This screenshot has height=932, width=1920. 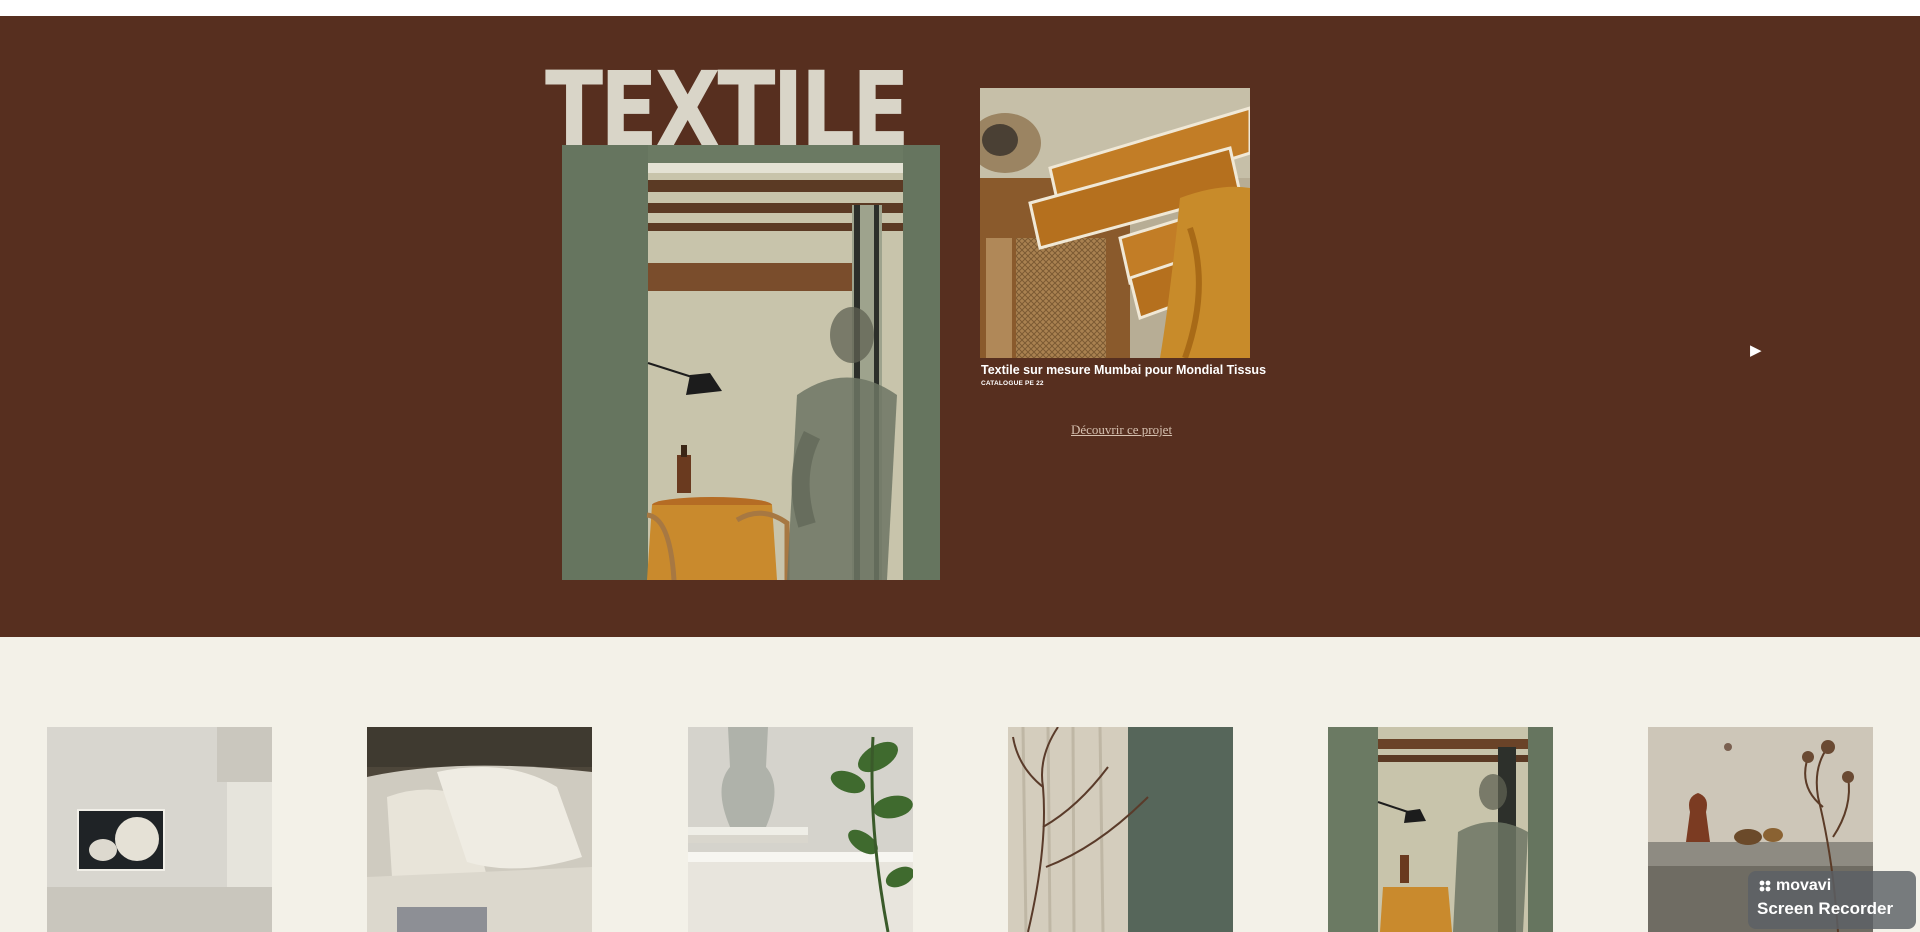 I want to click on gallery-thumbnail-doorway, so click(x=1440, y=829).